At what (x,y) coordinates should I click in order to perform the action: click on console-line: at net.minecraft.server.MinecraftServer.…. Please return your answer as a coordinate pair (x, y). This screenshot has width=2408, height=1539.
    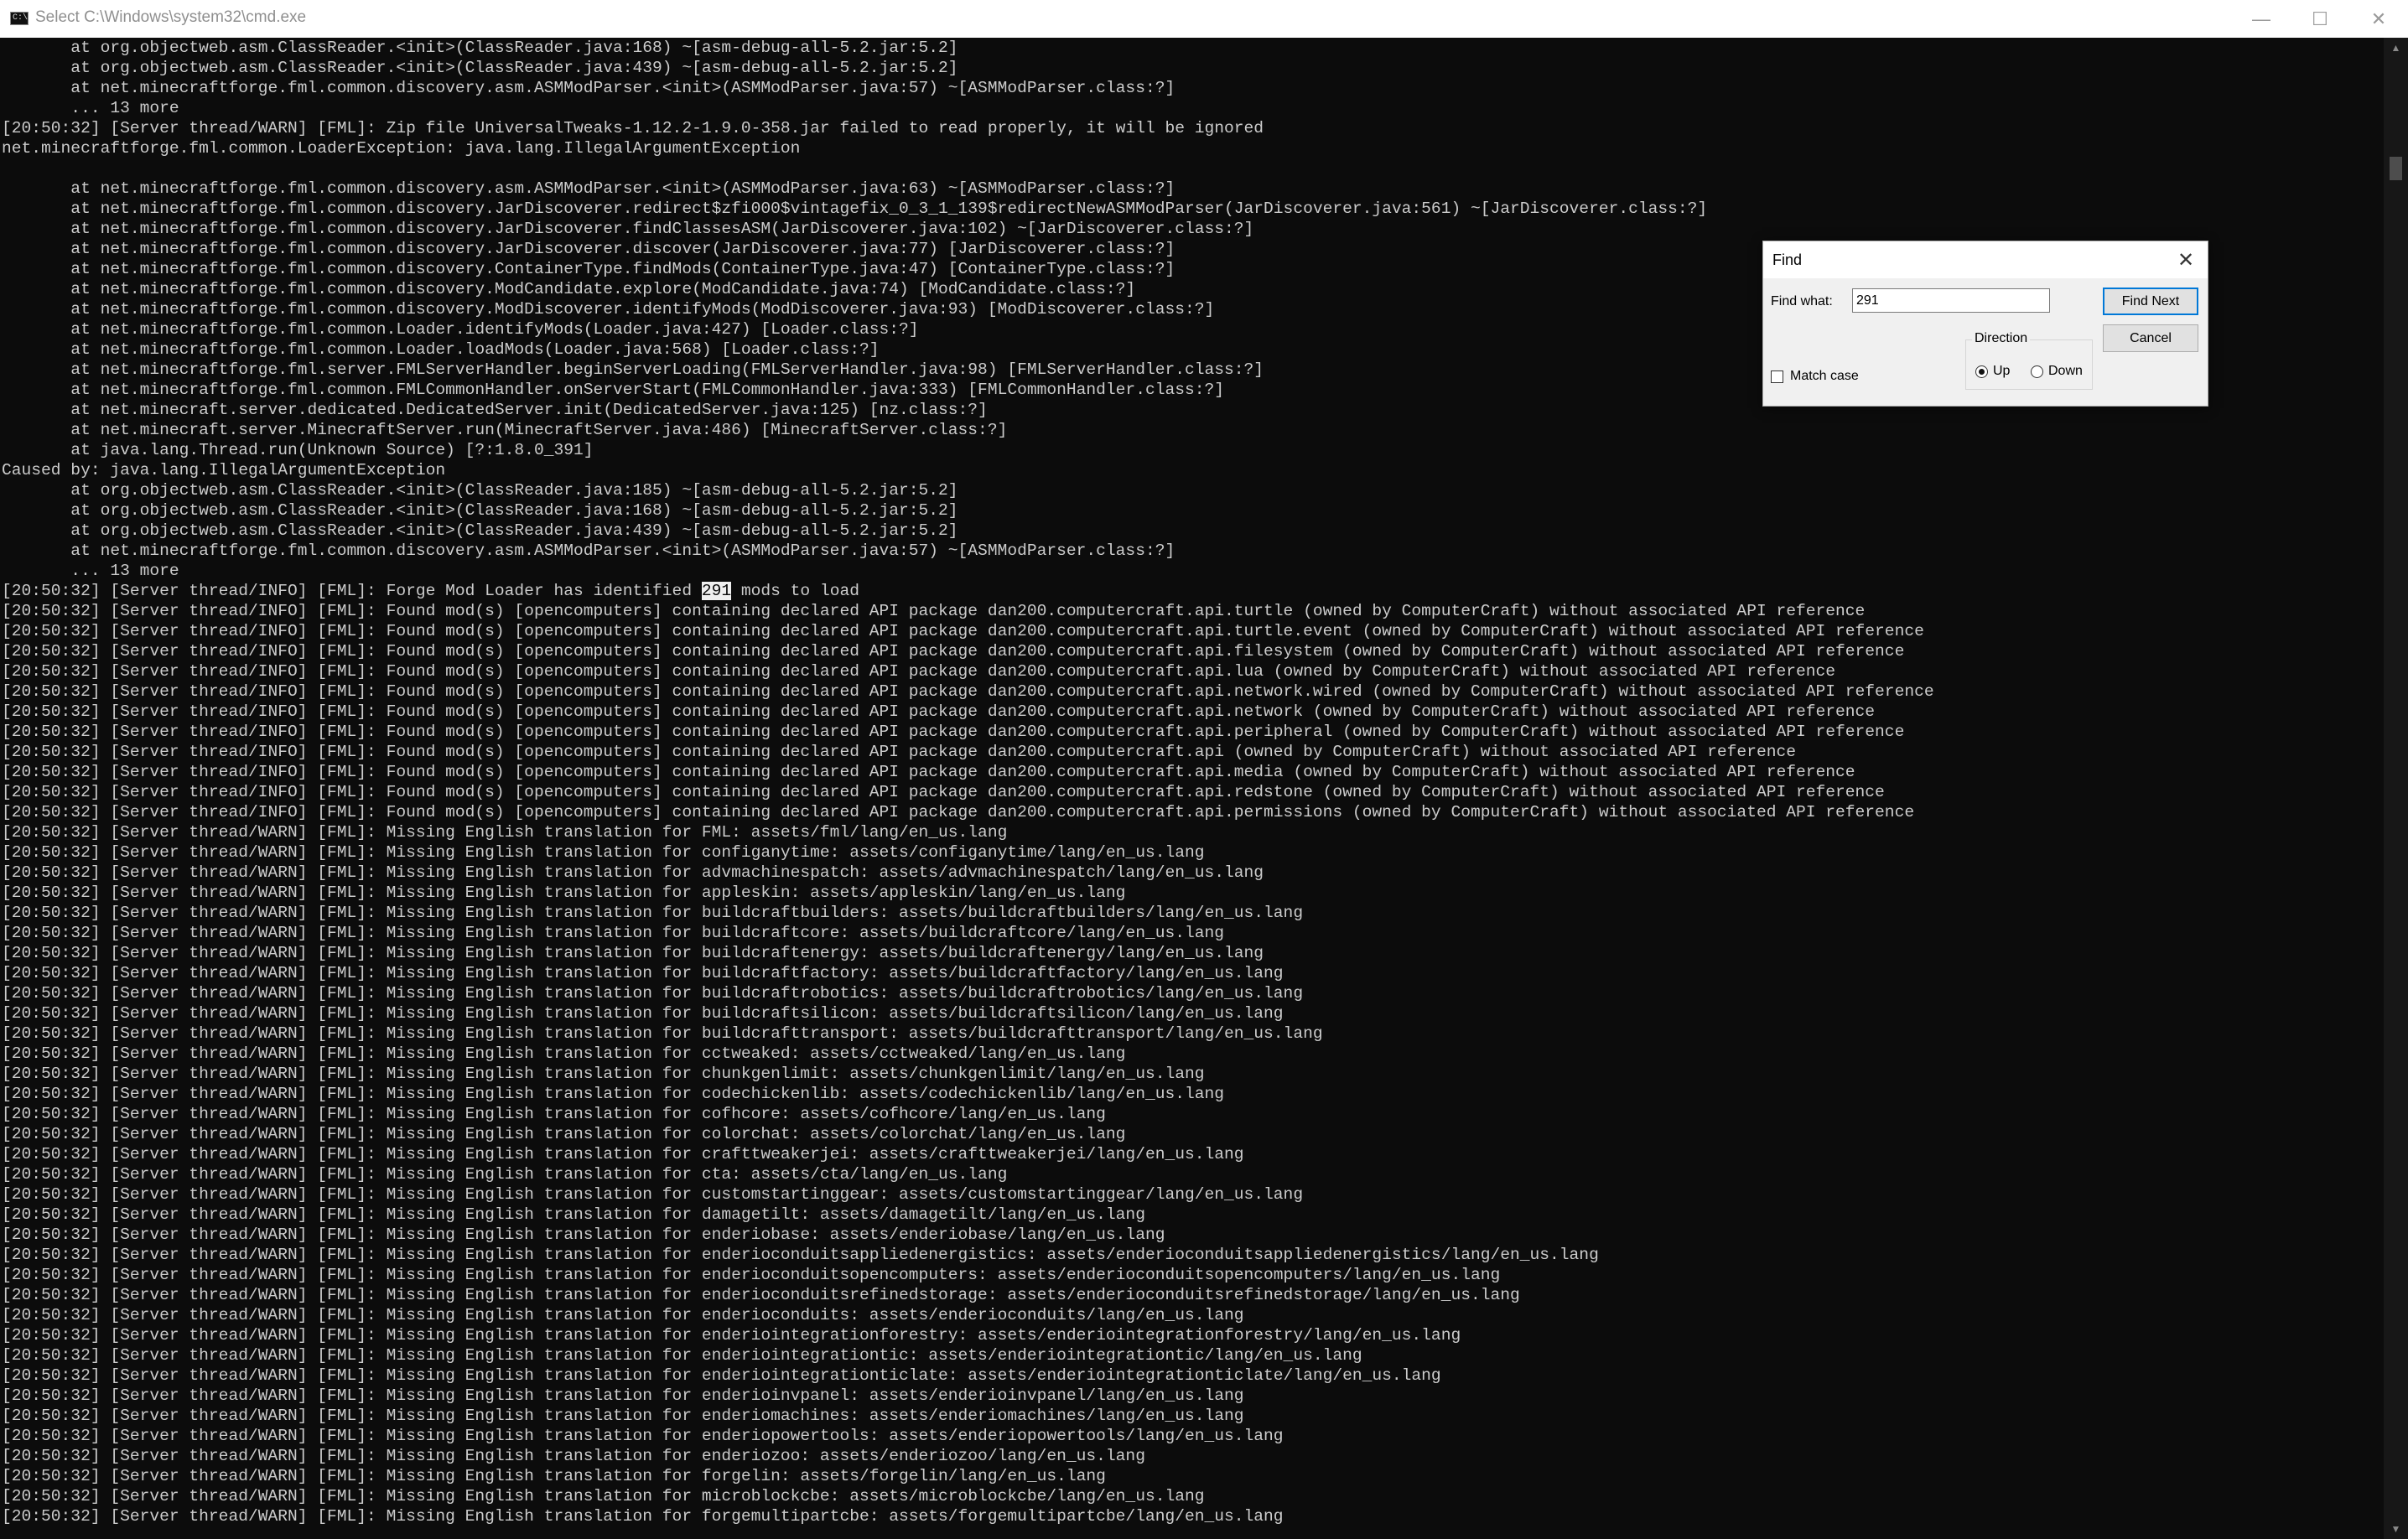
    Looking at the image, I should click on (505, 430).